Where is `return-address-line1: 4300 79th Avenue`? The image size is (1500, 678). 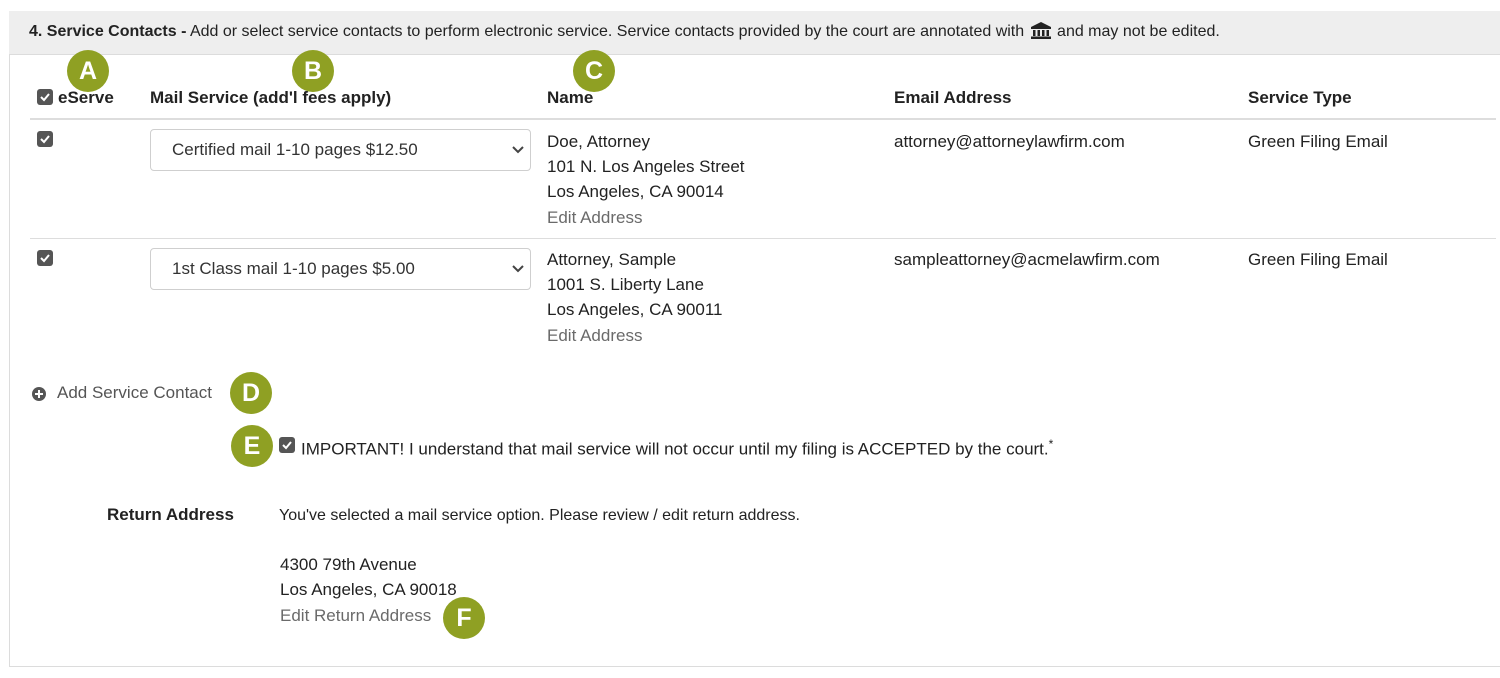 return-address-line1: 4300 79th Avenue is located at coordinates (348, 564).